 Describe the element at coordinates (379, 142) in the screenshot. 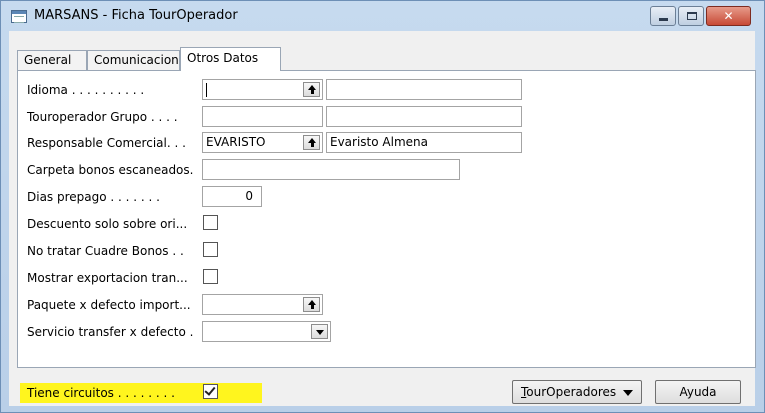

I see `responsable-comercial-description-value: Evaristo Almena` at that location.